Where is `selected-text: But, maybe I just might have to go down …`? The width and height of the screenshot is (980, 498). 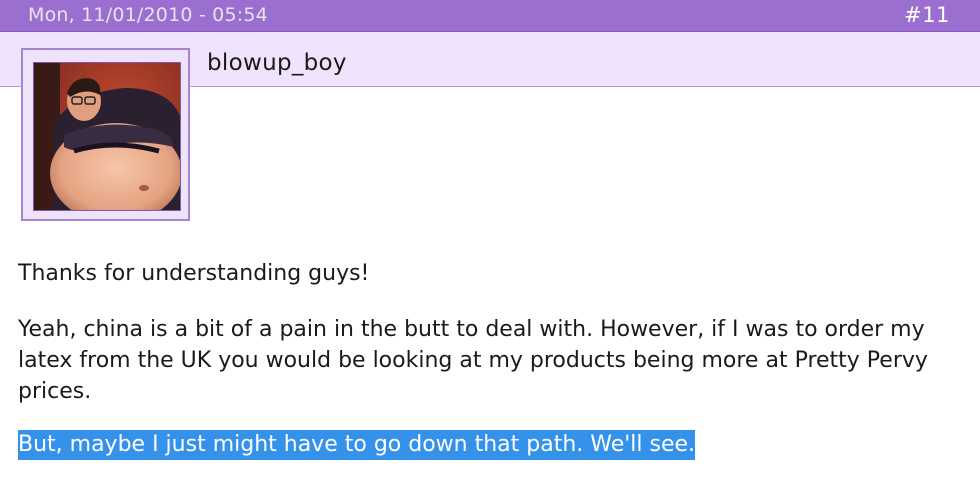 selected-text: But, maybe I just might have to go down … is located at coordinates (357, 445).